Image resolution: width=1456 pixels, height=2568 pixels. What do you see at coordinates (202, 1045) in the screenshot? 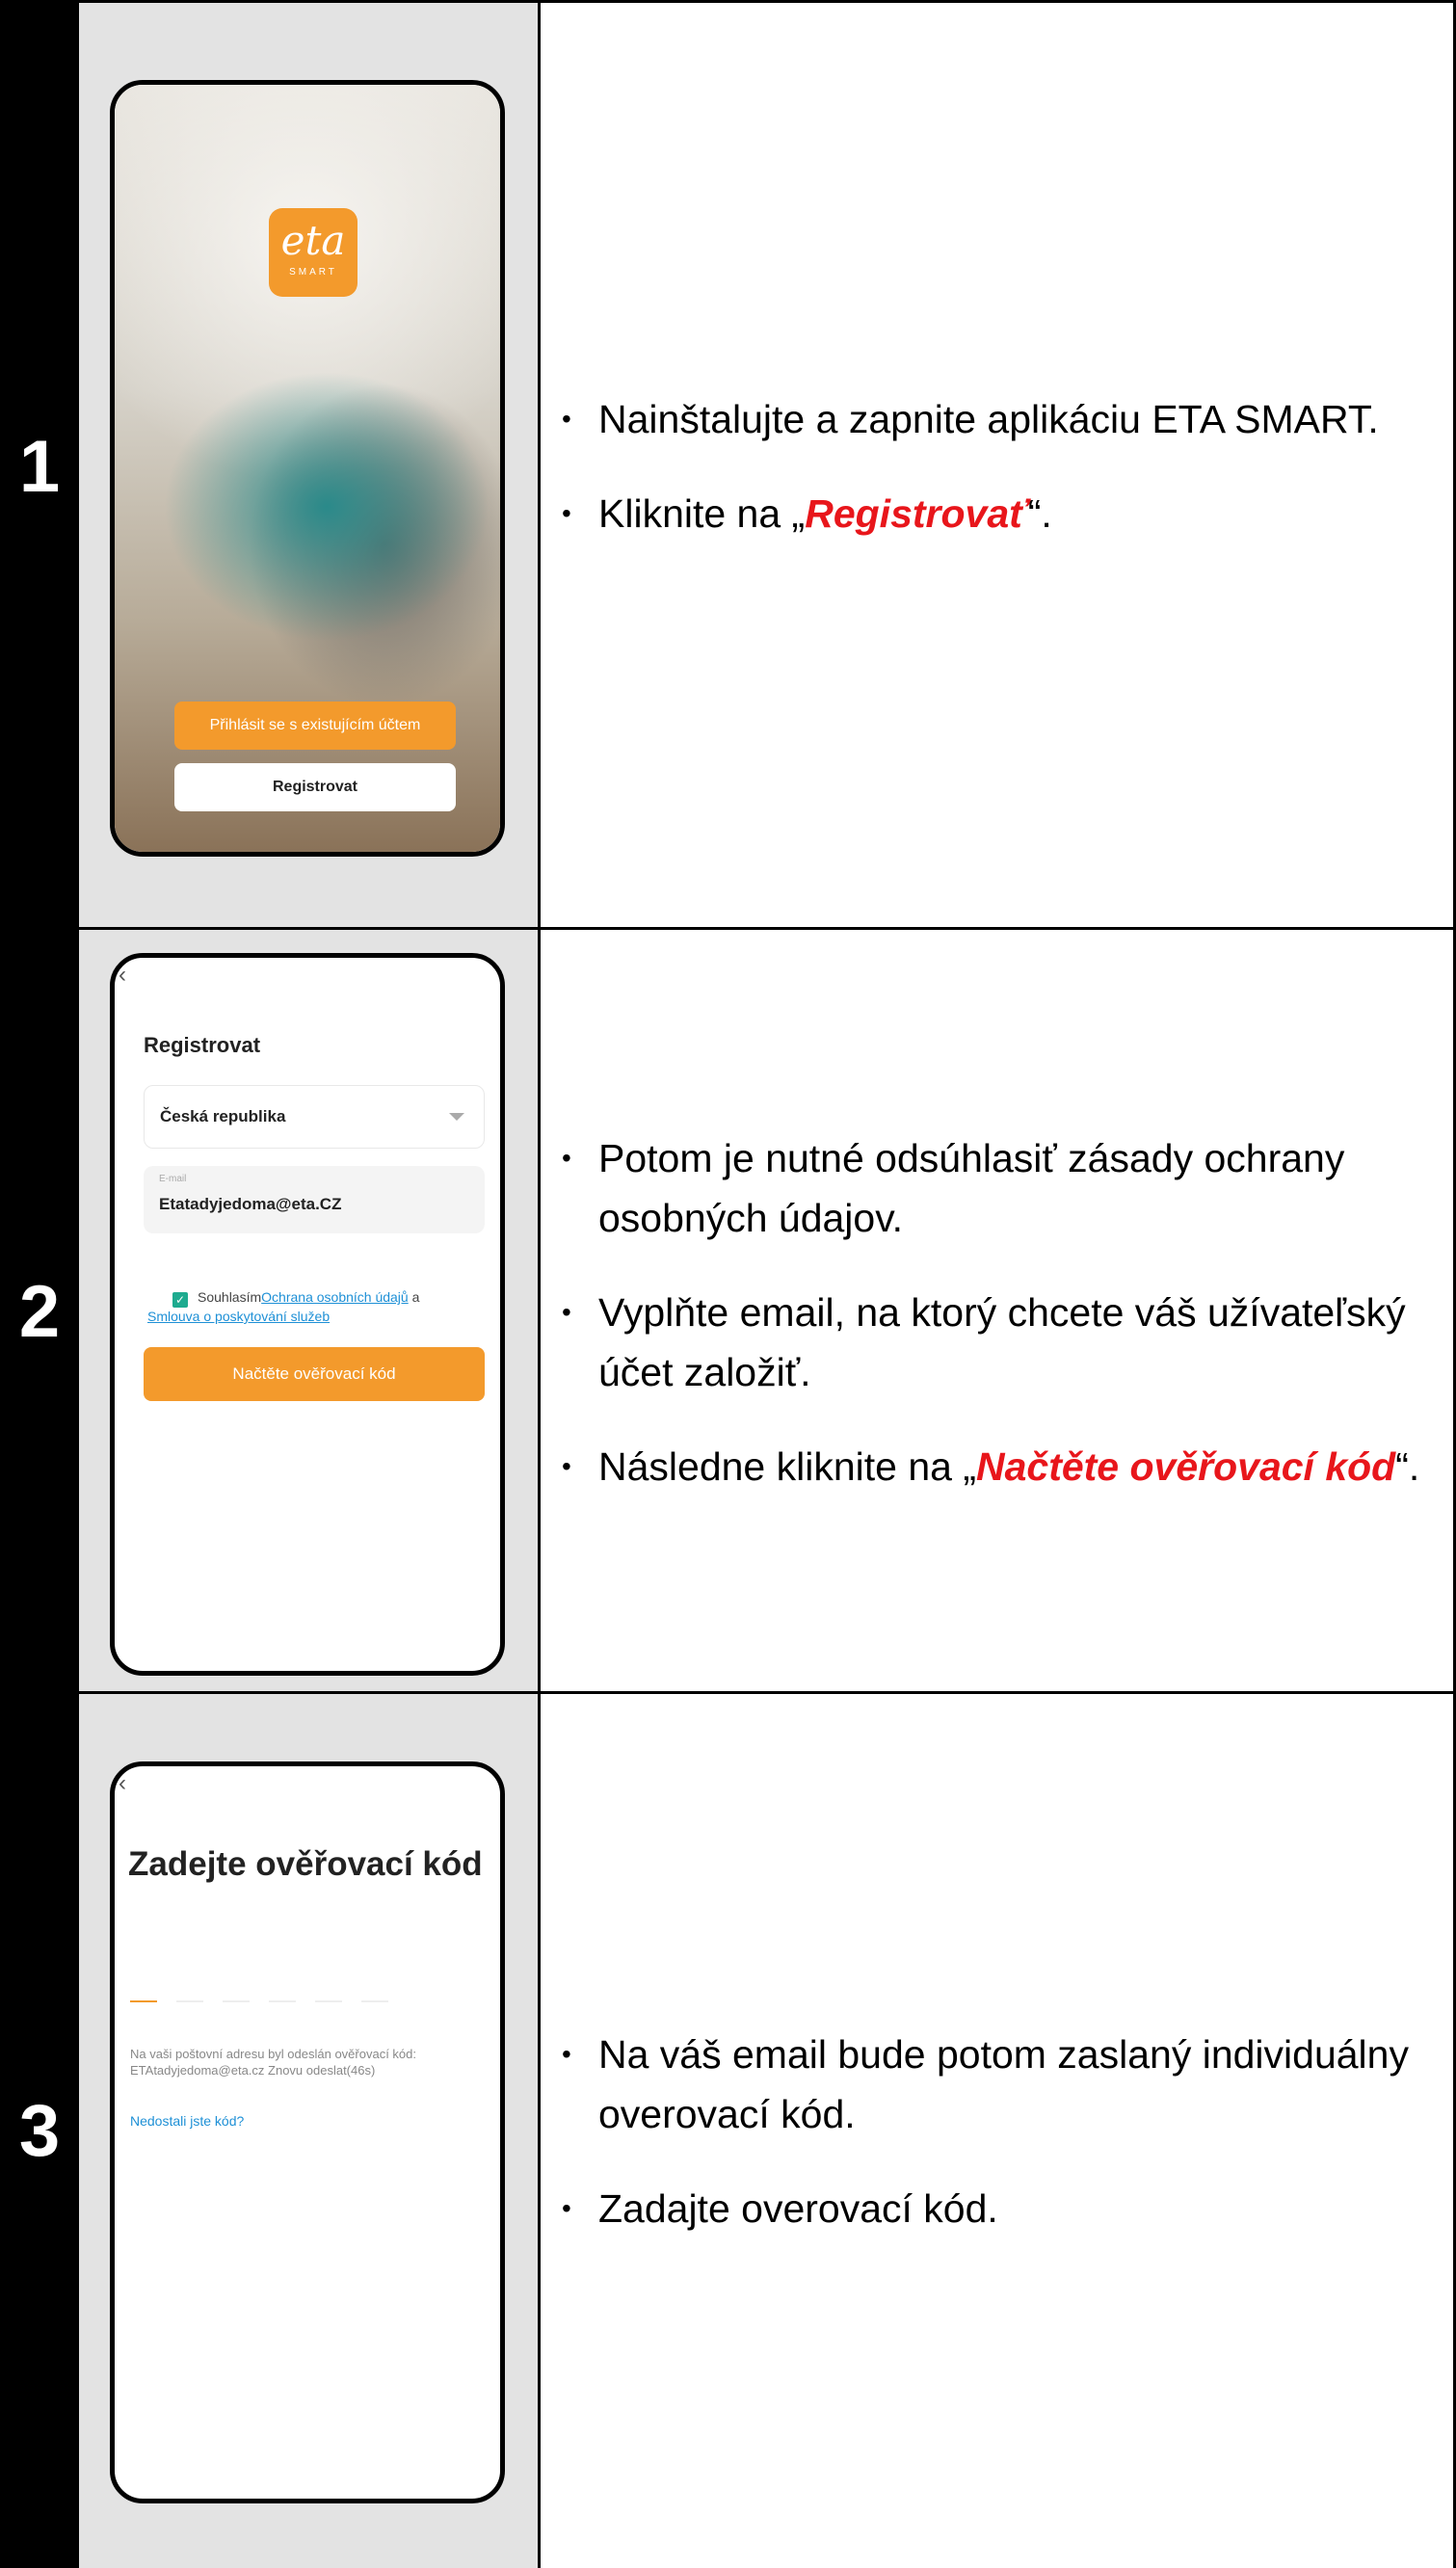
I see `page-title: Registrovat` at bounding box center [202, 1045].